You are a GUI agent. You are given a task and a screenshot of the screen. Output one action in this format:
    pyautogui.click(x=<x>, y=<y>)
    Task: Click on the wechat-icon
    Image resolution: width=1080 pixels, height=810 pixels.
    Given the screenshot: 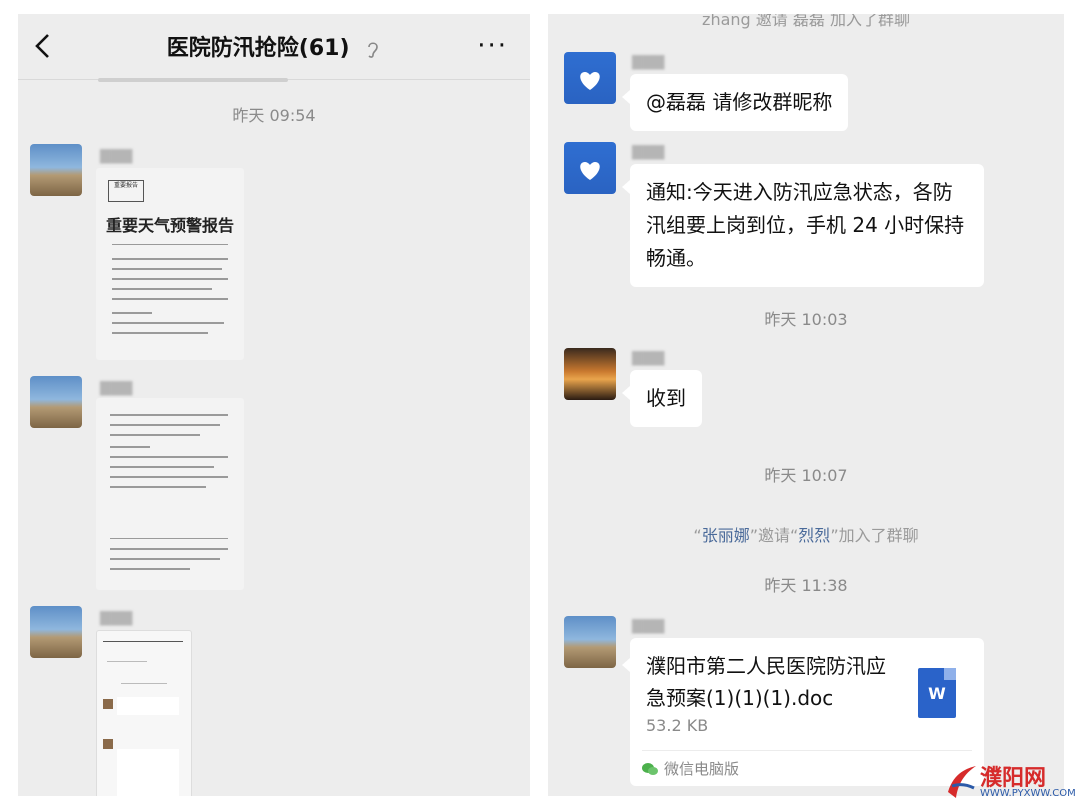 What is the action you would take?
    pyautogui.click(x=650, y=769)
    